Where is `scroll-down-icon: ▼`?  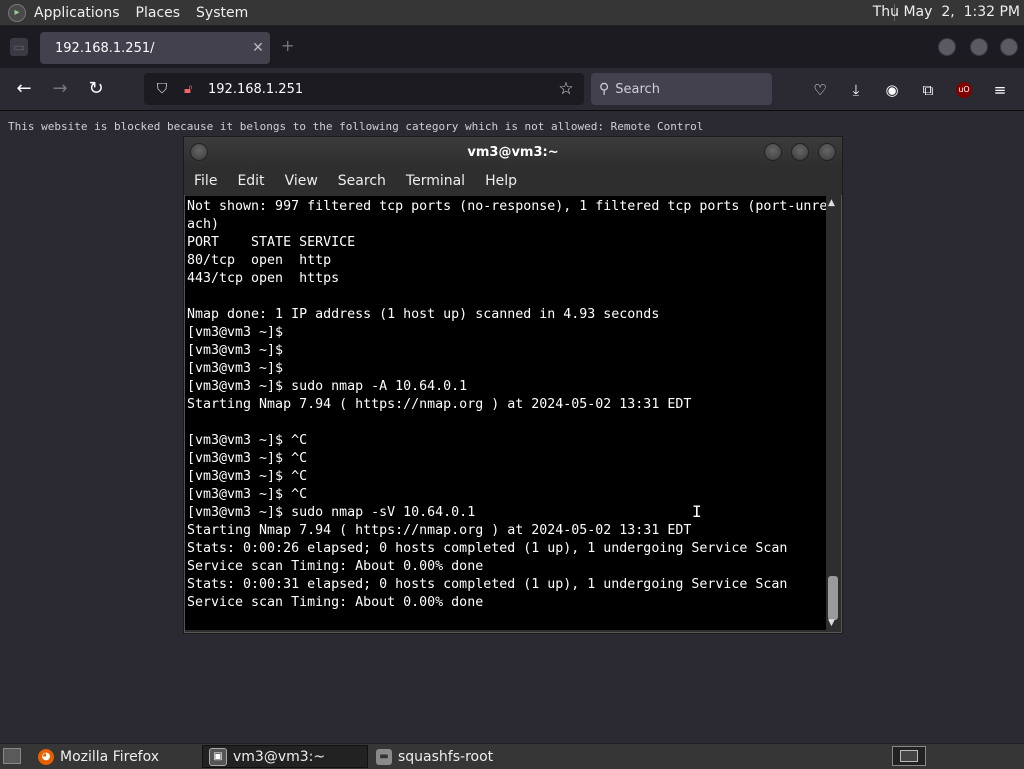
scroll-down-icon: ▼ is located at coordinates (831, 623).